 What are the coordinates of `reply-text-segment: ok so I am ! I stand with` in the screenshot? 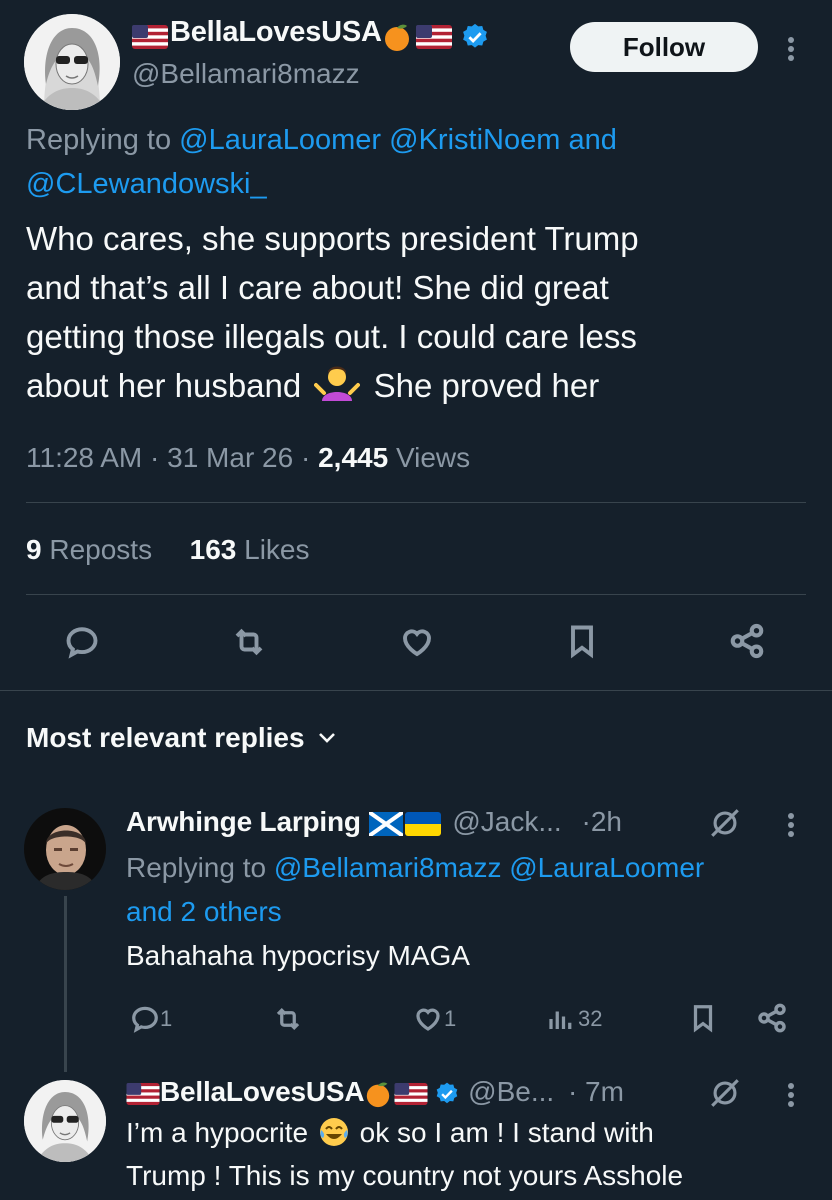 It's located at (506, 1132).